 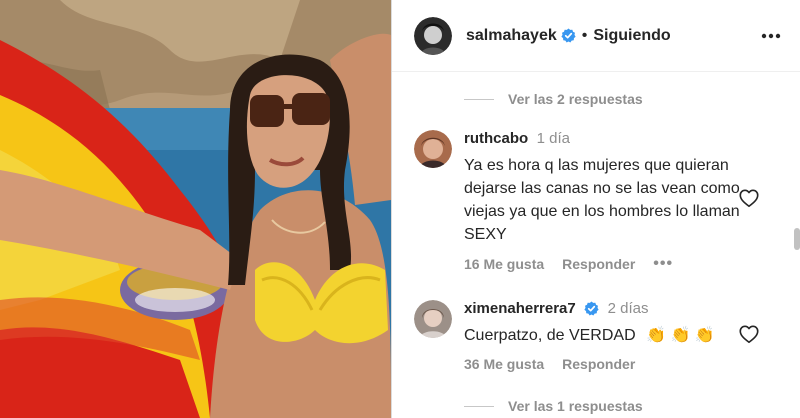 What do you see at coordinates (663, 264) in the screenshot?
I see `comment-options-icon: •••` at bounding box center [663, 264].